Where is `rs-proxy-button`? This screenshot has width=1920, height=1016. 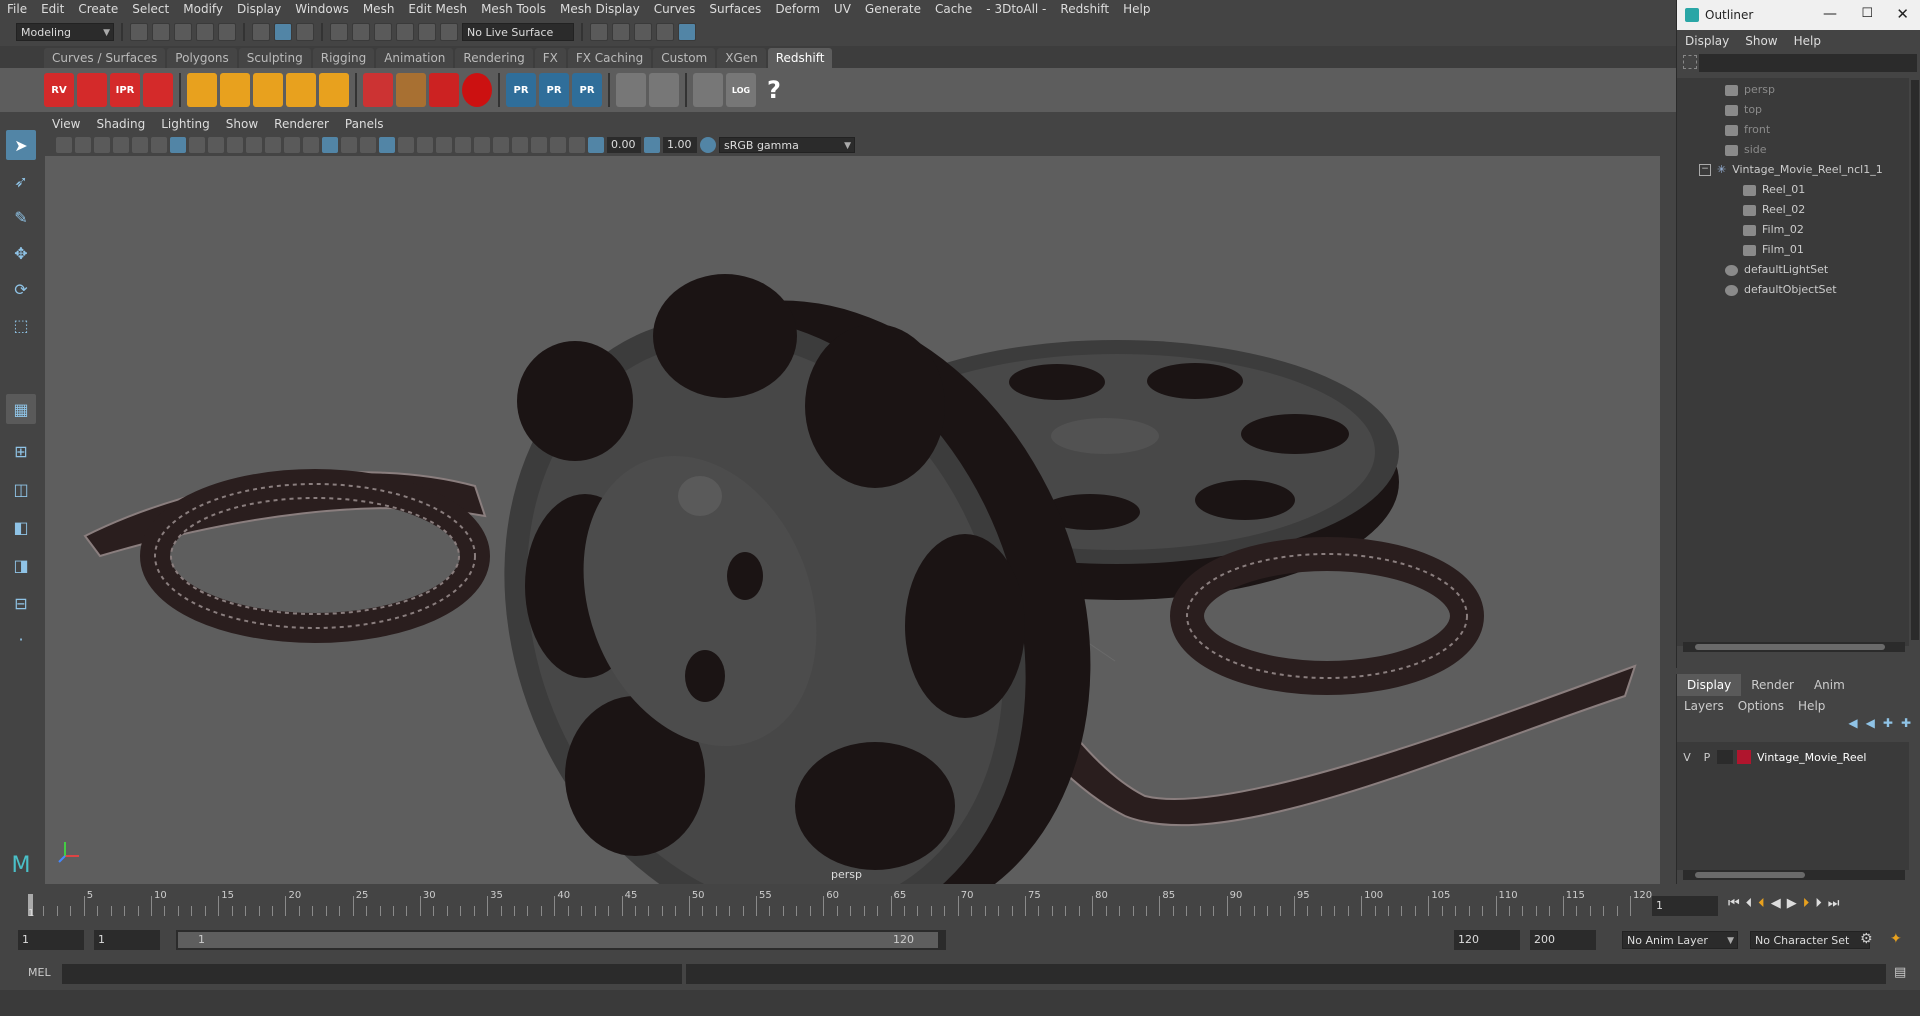 rs-proxy-button is located at coordinates (378, 90).